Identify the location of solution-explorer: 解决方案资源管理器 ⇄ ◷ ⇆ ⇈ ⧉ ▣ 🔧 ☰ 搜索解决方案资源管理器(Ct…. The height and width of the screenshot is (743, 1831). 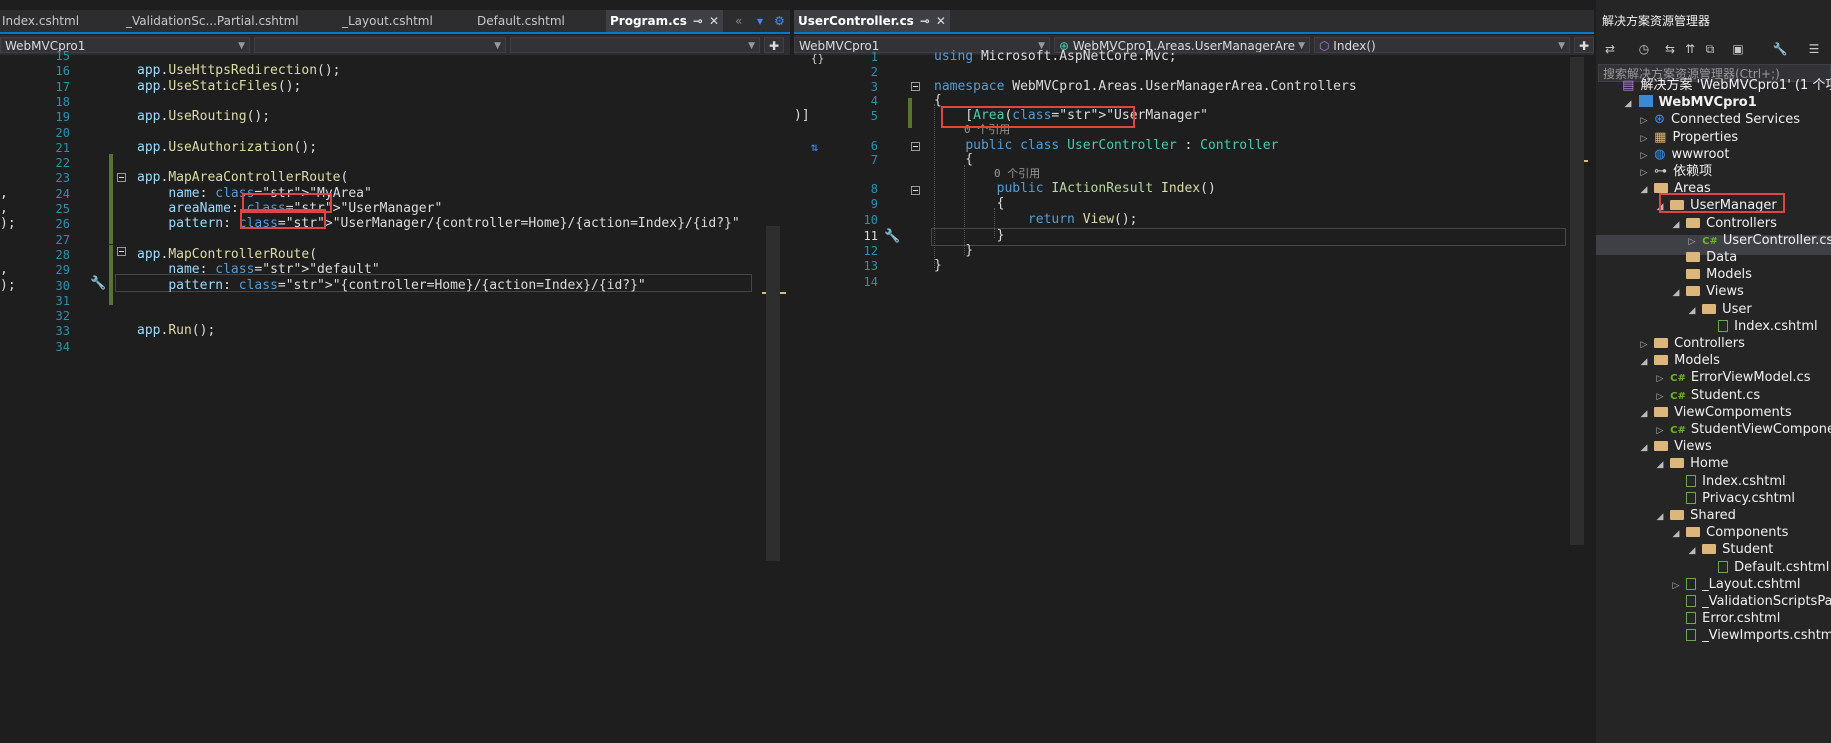
(1713, 371).